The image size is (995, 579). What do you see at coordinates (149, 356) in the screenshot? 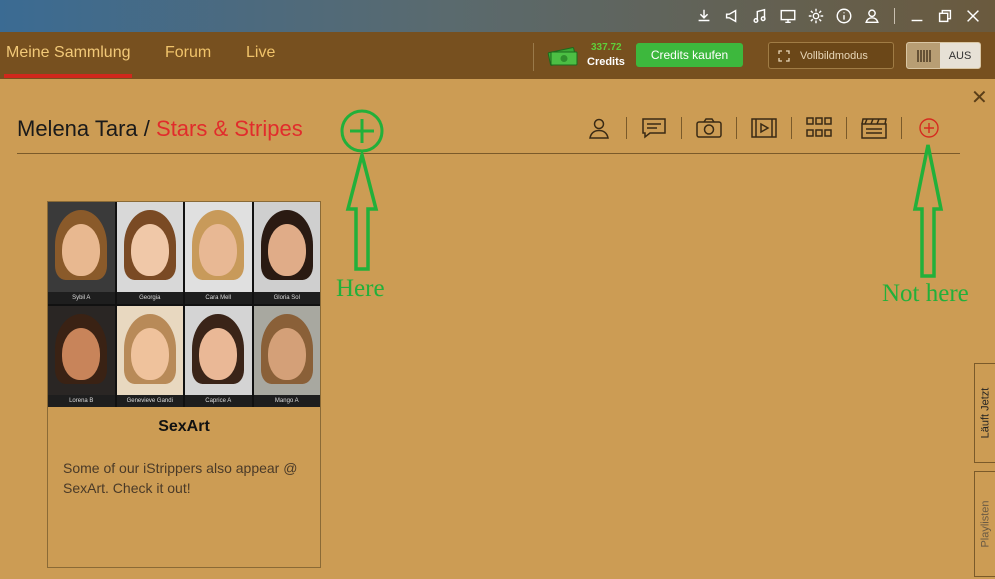
I see `model-thumb: Genevieve Gandi` at bounding box center [149, 356].